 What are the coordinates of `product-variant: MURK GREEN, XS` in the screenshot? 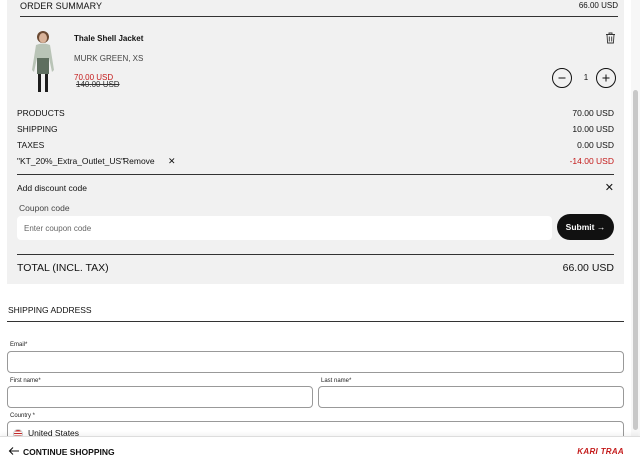 It's located at (109, 58).